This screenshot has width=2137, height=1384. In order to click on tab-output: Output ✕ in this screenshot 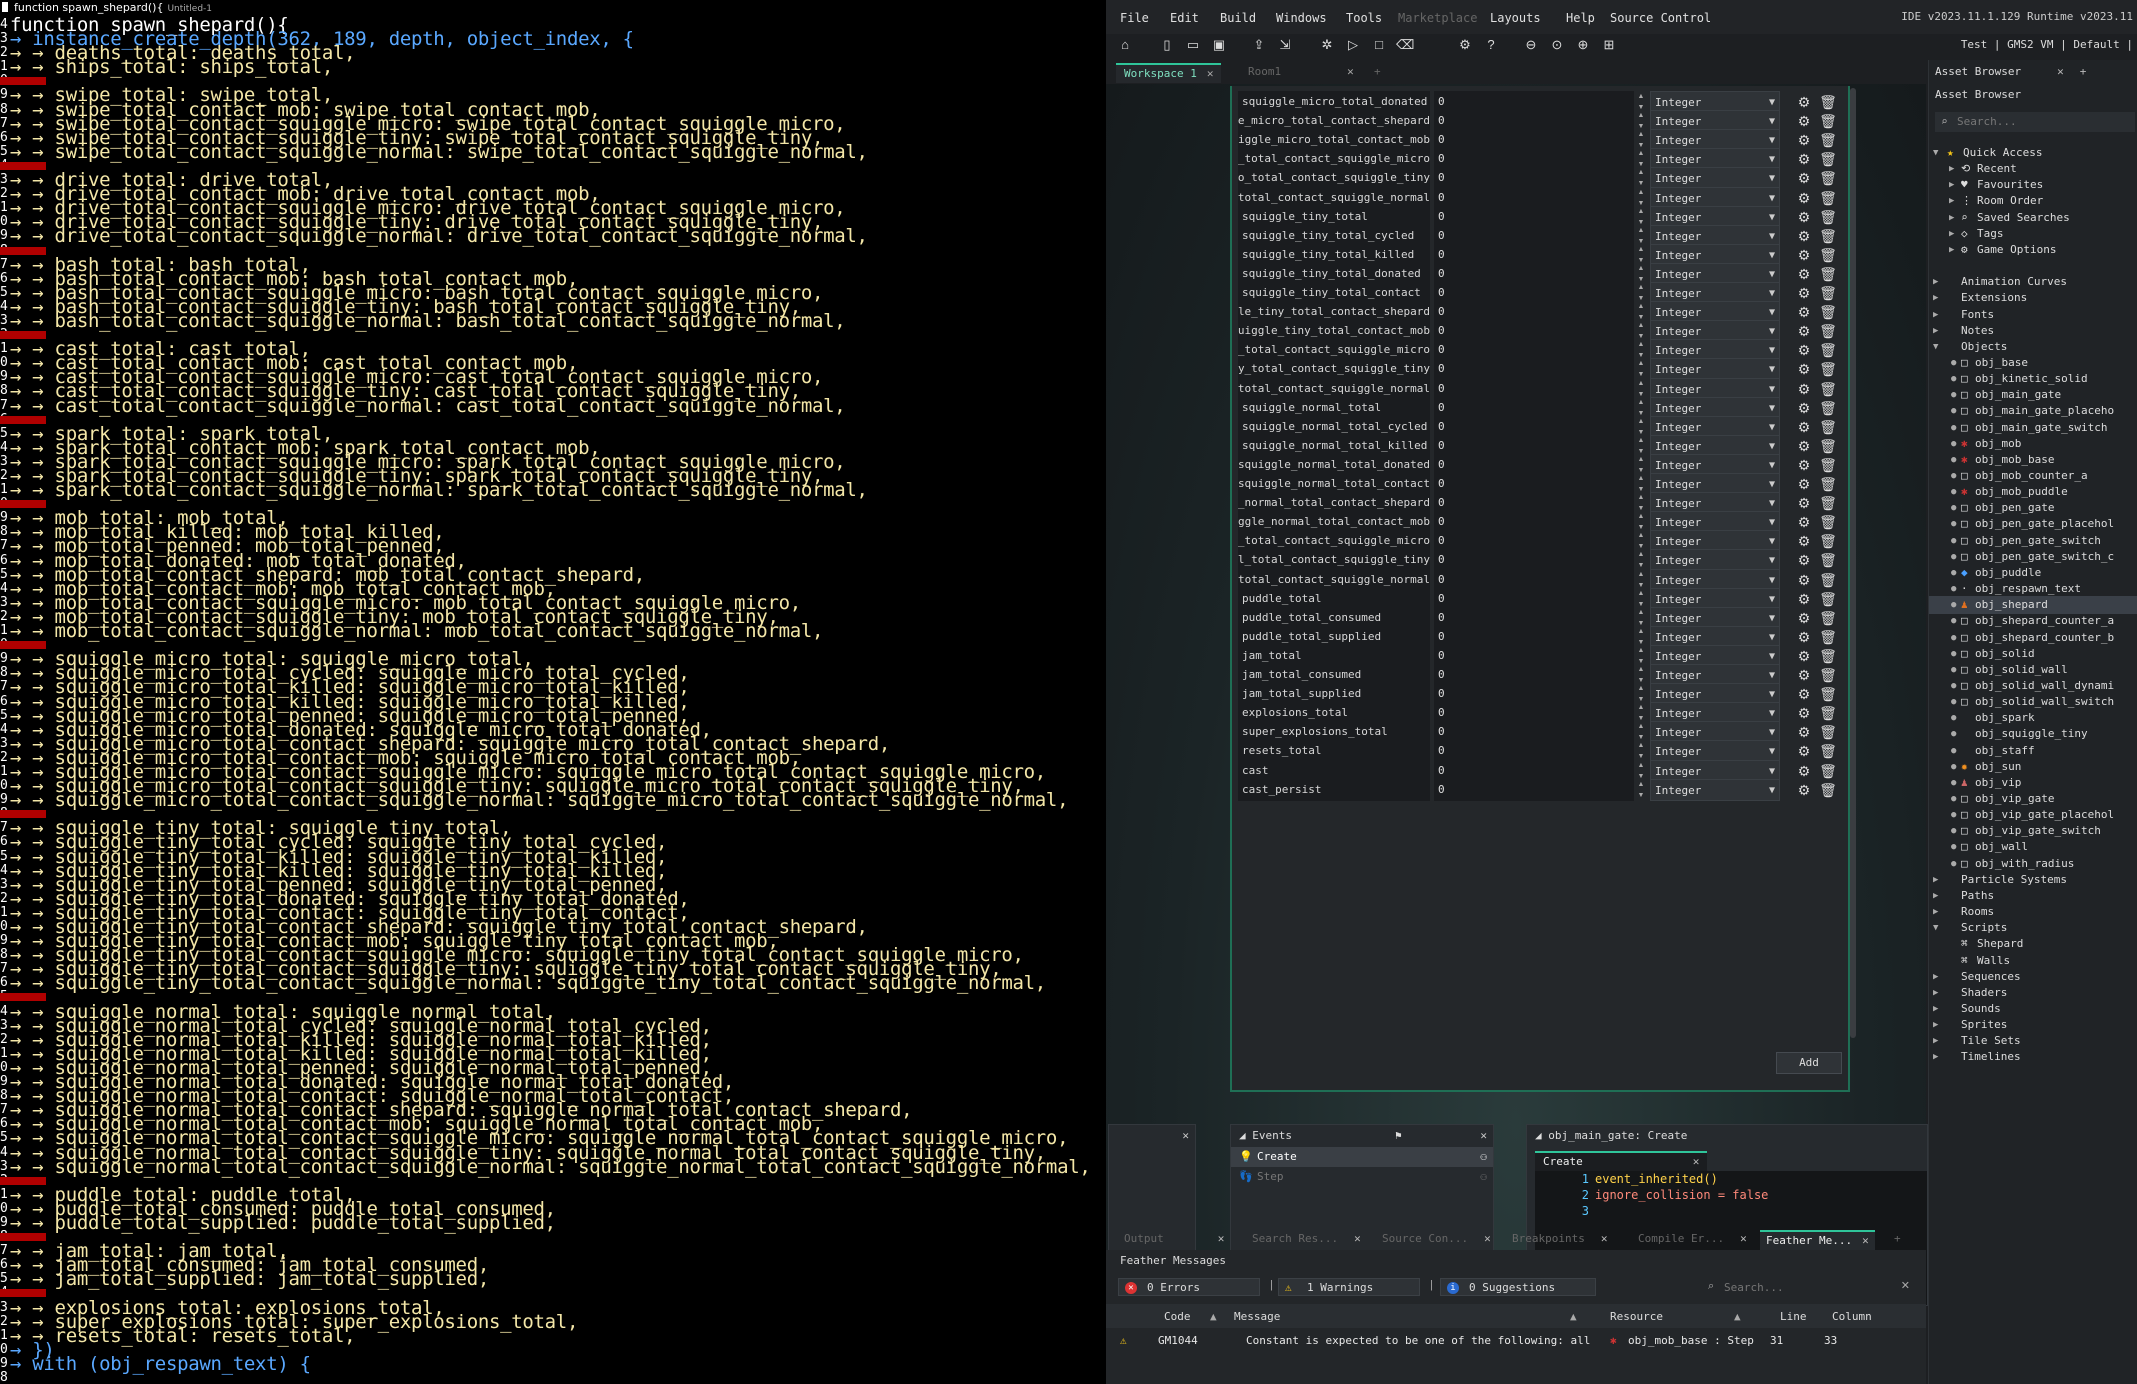, I will do `click(1174, 1239)`.